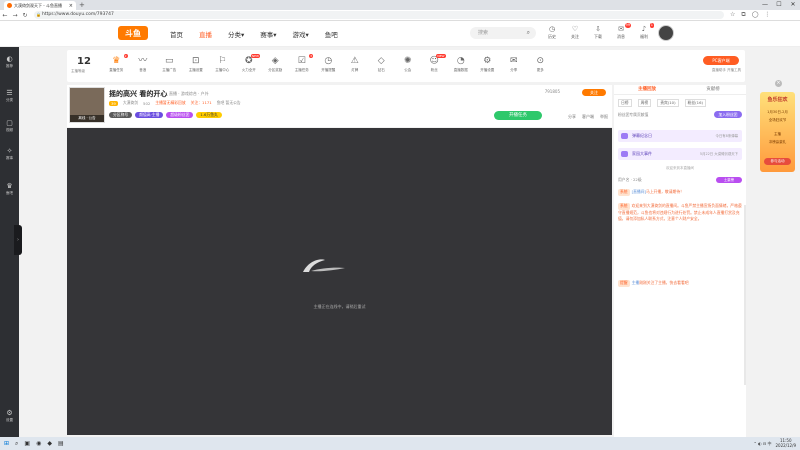 The height and width of the screenshot is (450, 800). What do you see at coordinates (728, 114) in the screenshot?
I see `join-fans-button: 加入粉丝团` at bounding box center [728, 114].